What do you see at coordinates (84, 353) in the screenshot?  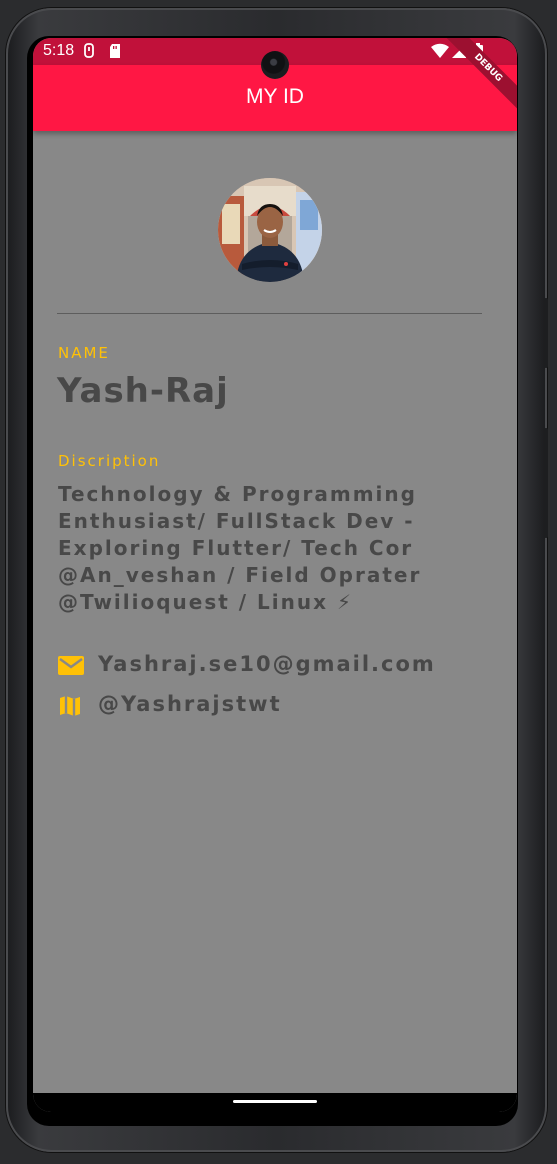 I see `name-label: NAME` at bounding box center [84, 353].